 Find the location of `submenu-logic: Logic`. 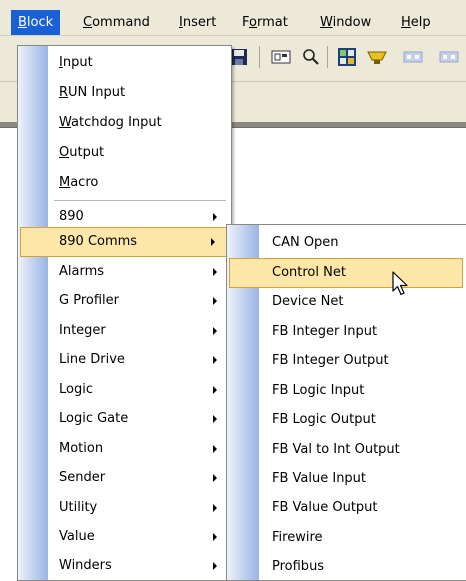

submenu-logic: Logic is located at coordinates (124, 390).